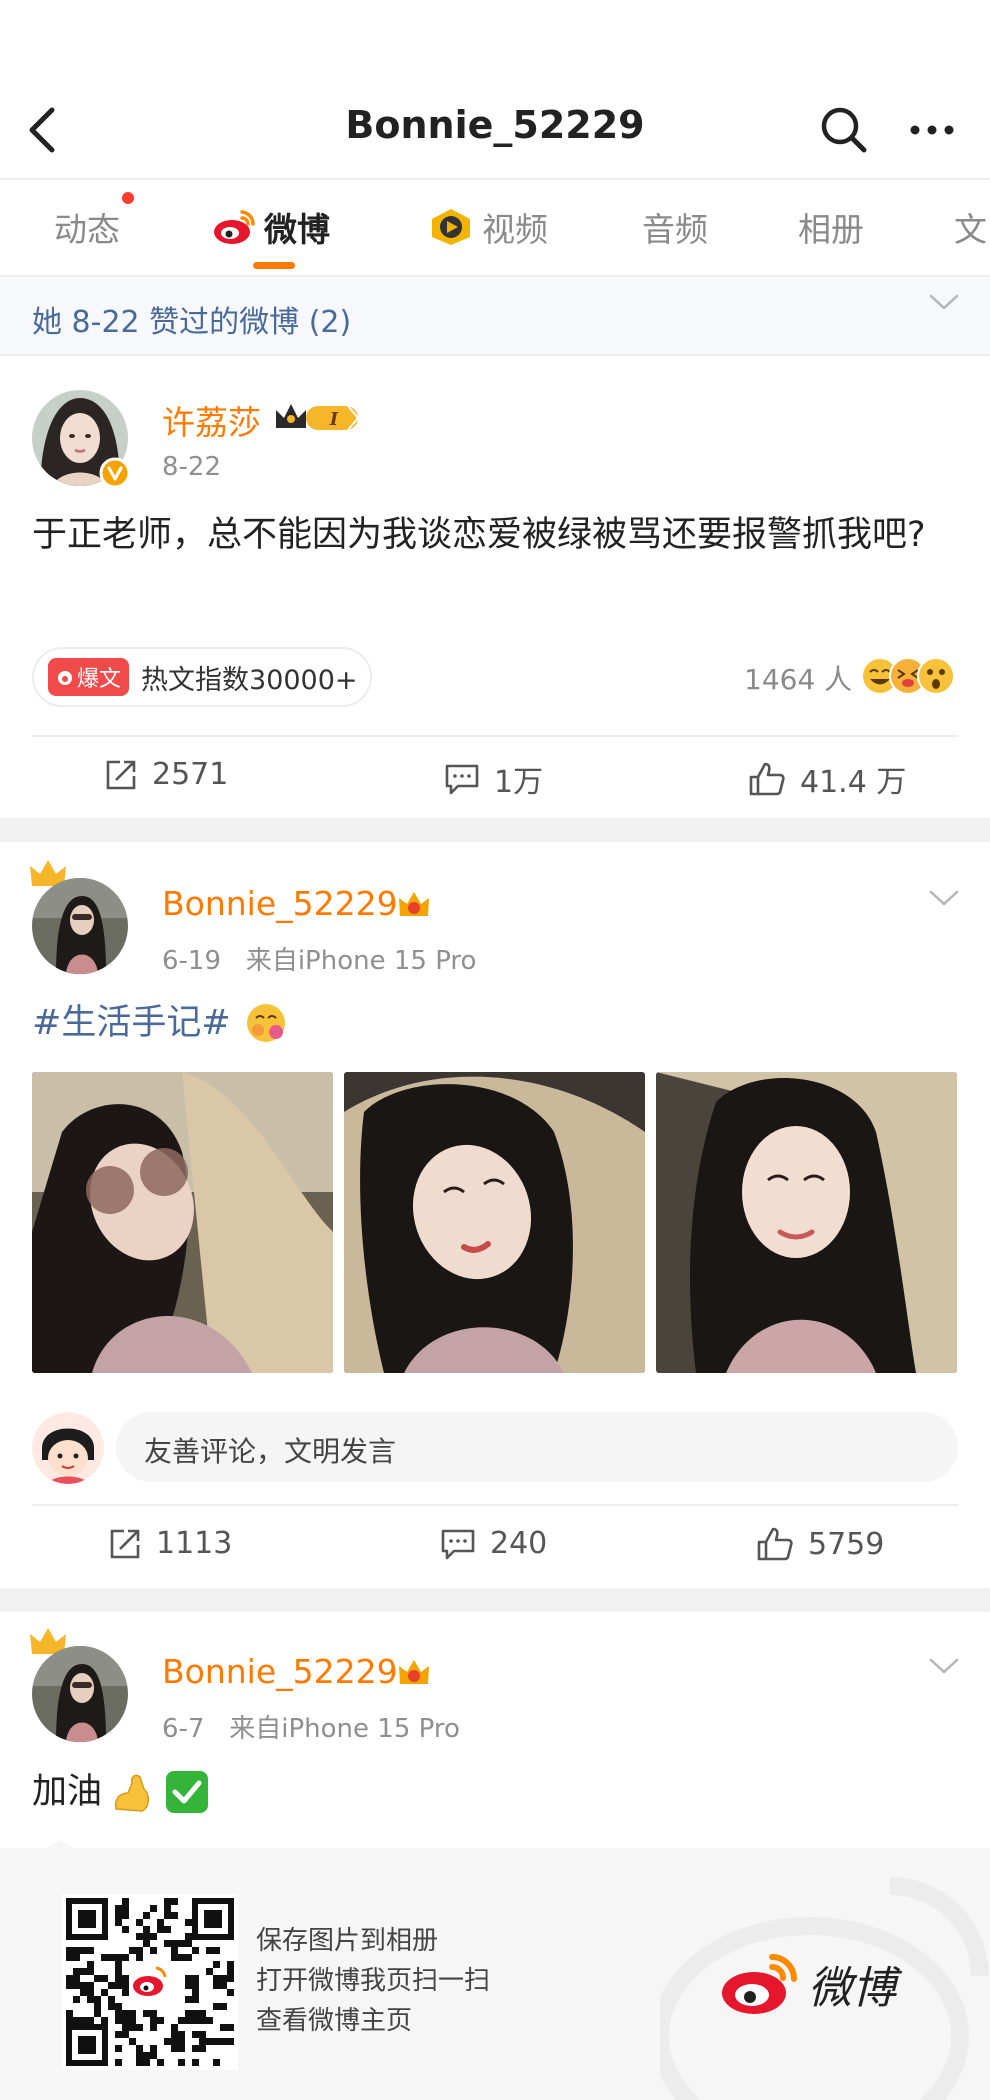 This screenshot has height=2100, width=990. I want to click on share-button: 2571, so click(166, 774).